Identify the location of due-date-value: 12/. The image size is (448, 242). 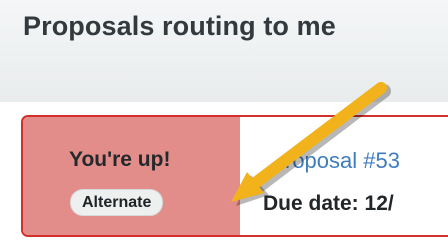
(379, 203).